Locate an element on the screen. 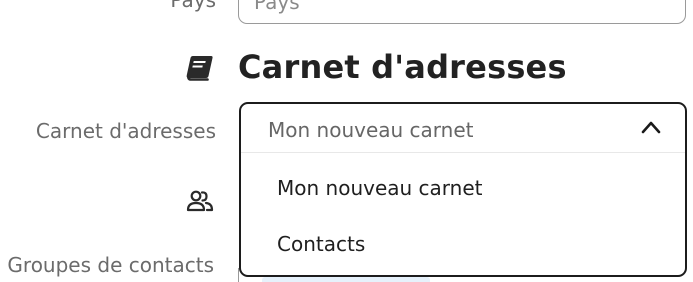  dropdown-divider is located at coordinates (463, 152).